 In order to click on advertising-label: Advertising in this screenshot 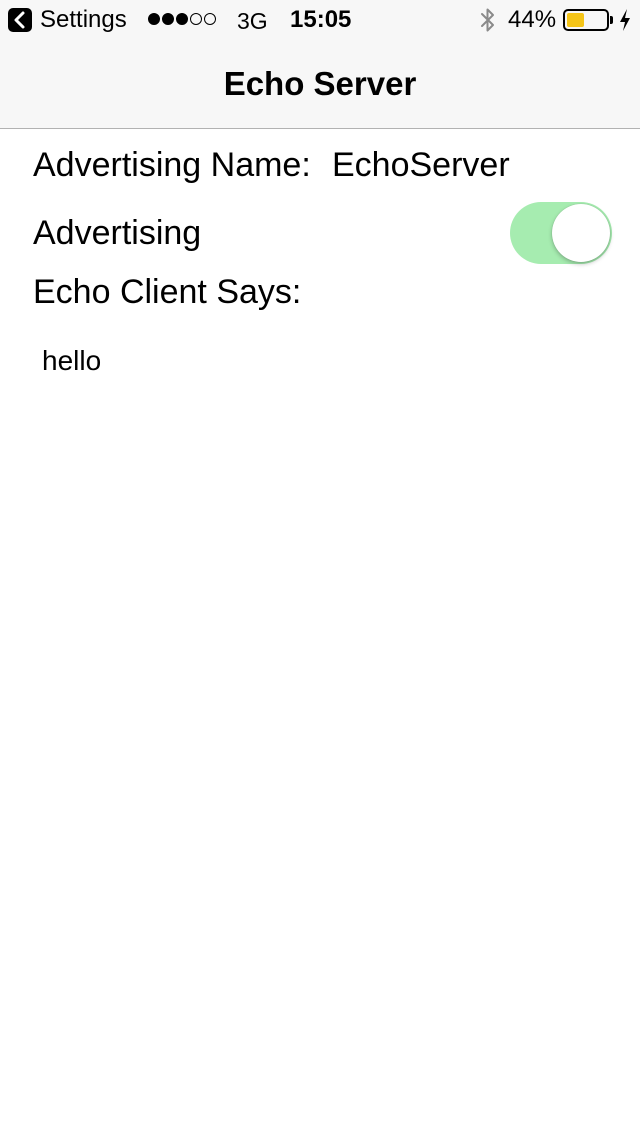, I will do `click(117, 233)`.